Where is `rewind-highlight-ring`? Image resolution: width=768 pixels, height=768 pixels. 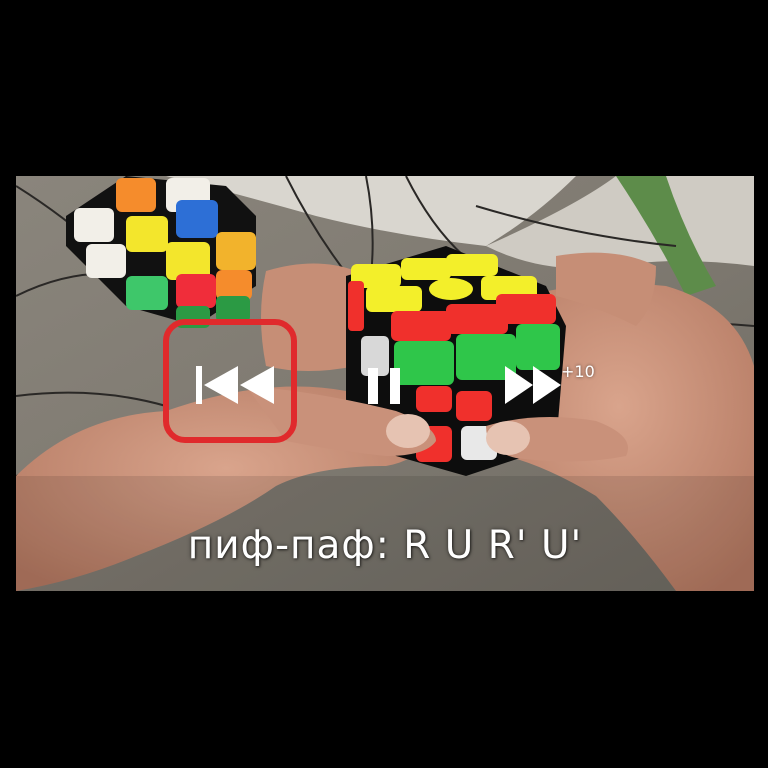 rewind-highlight-ring is located at coordinates (230, 381).